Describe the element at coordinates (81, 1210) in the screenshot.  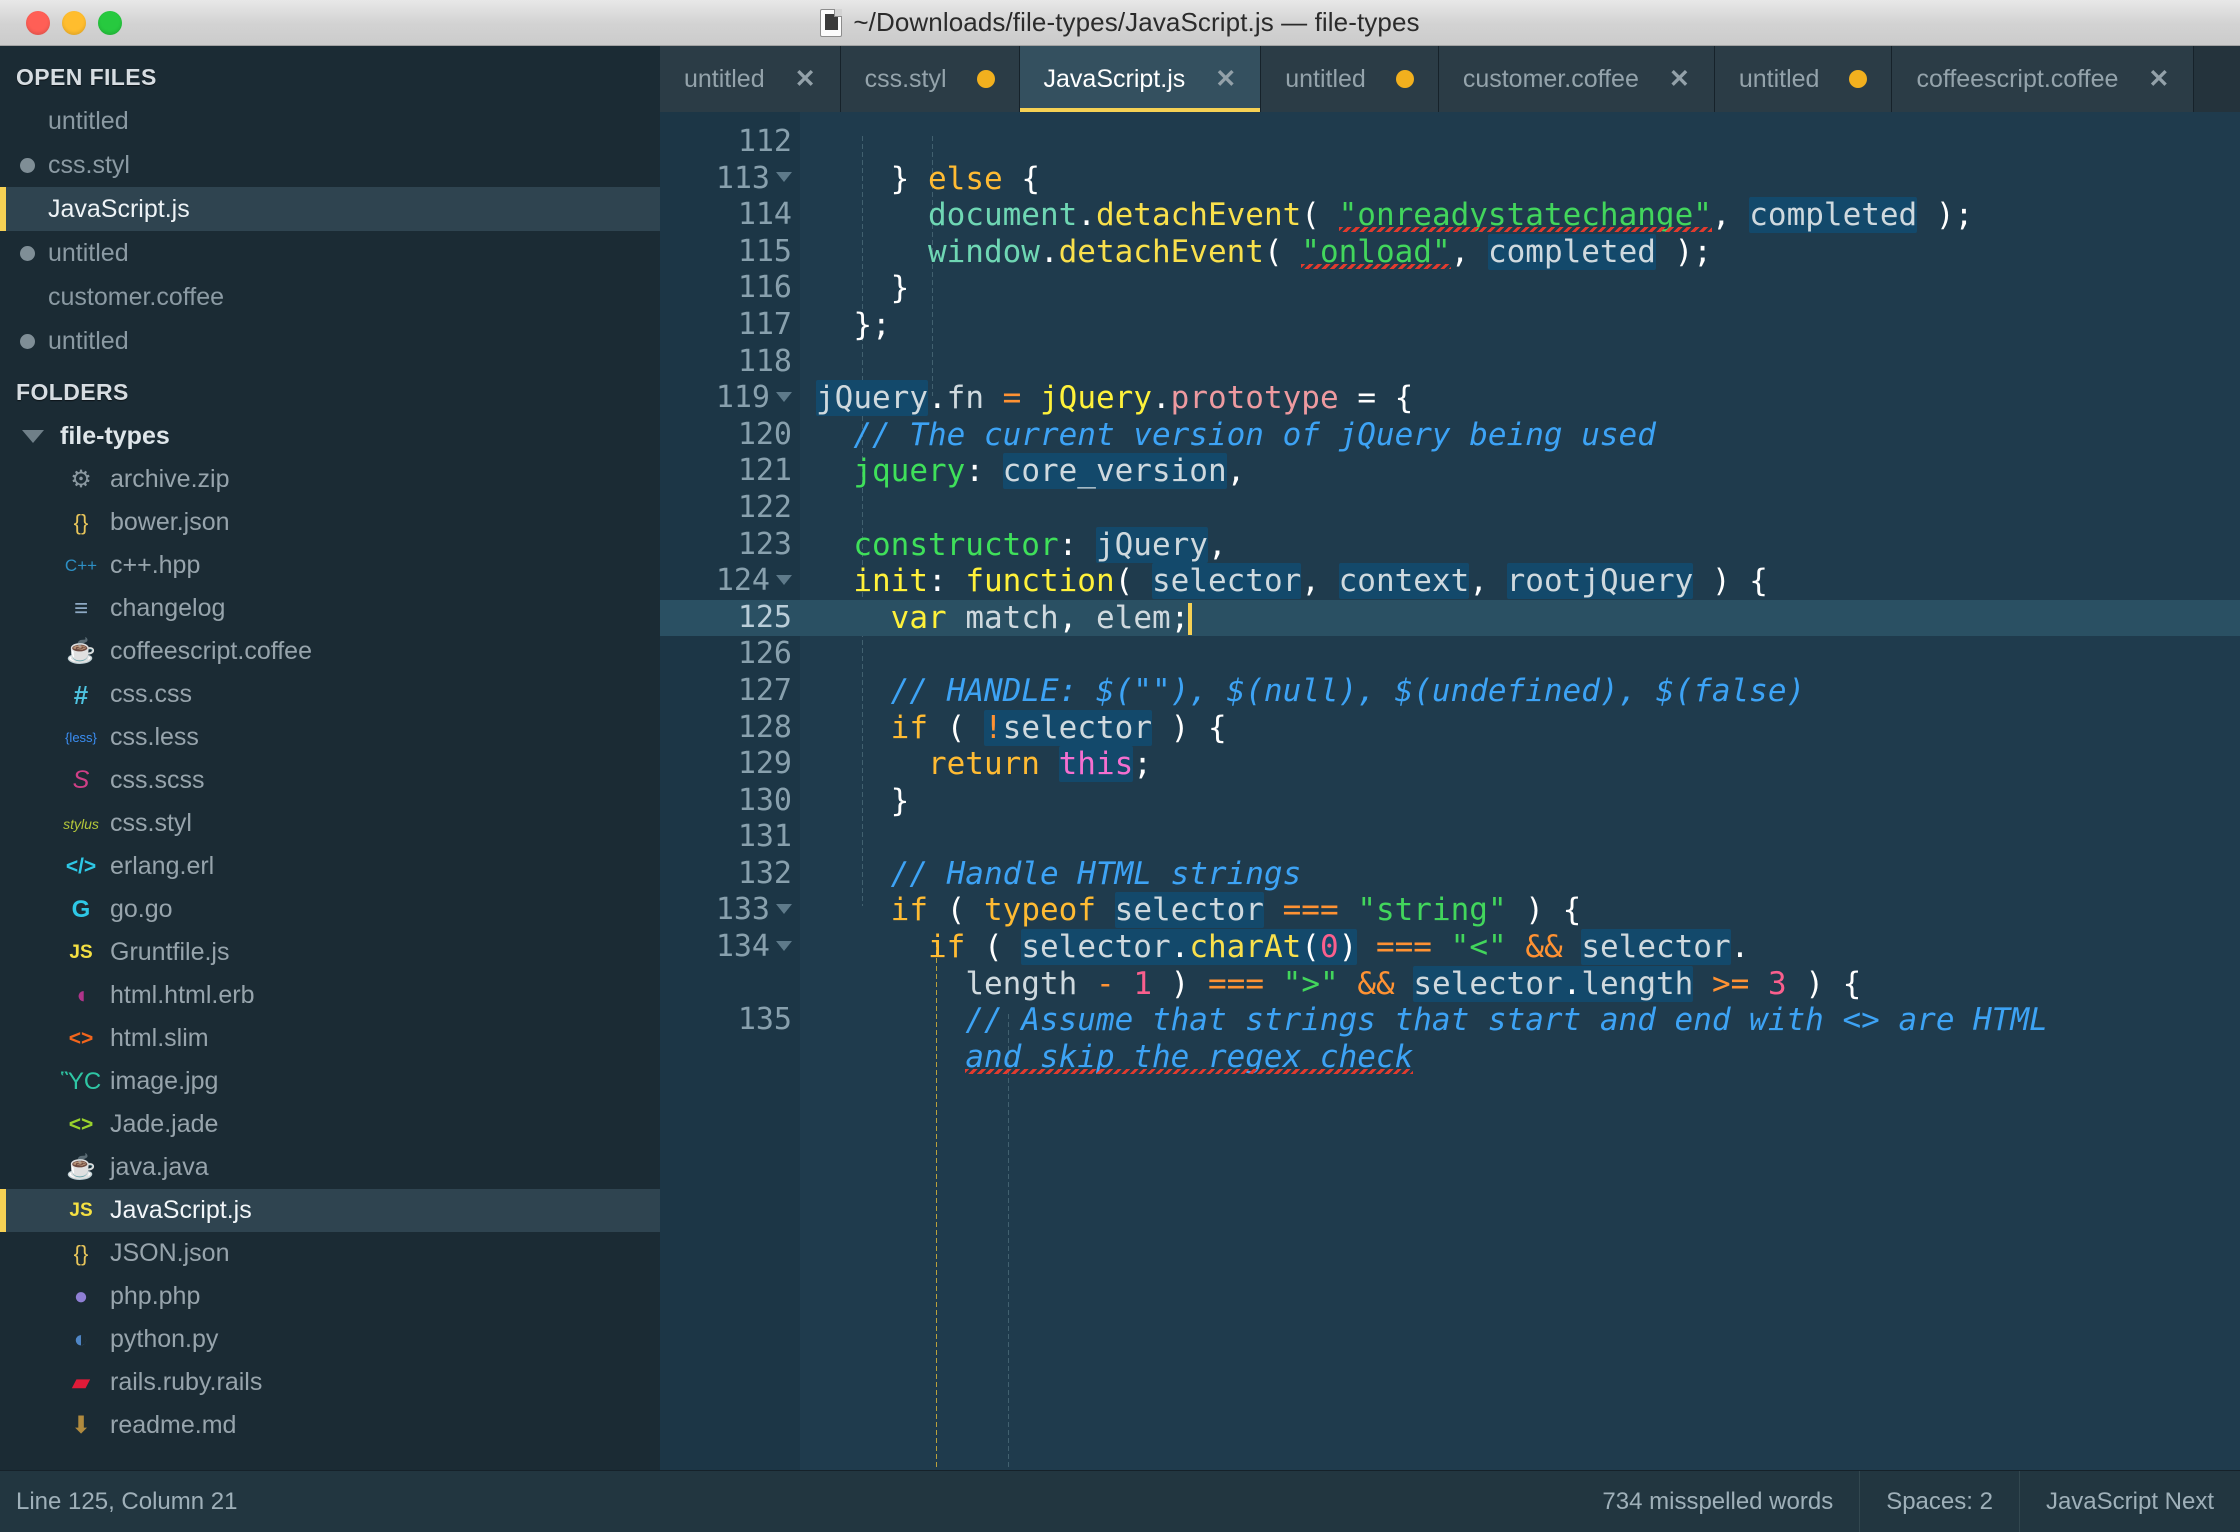
I see `javascript-icon: JS` at that location.